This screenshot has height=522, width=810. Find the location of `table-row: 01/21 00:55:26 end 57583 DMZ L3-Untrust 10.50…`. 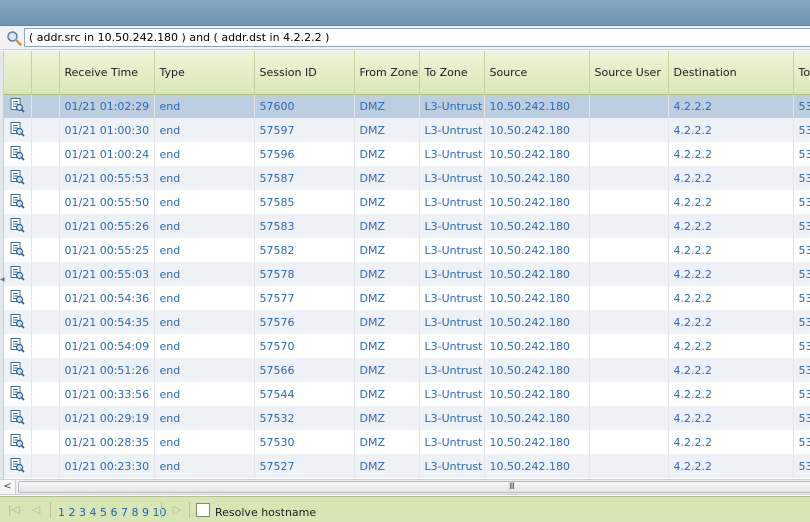

table-row: 01/21 00:55:26 end 57583 DMZ L3-Untrust 10.50… is located at coordinates (407, 226).